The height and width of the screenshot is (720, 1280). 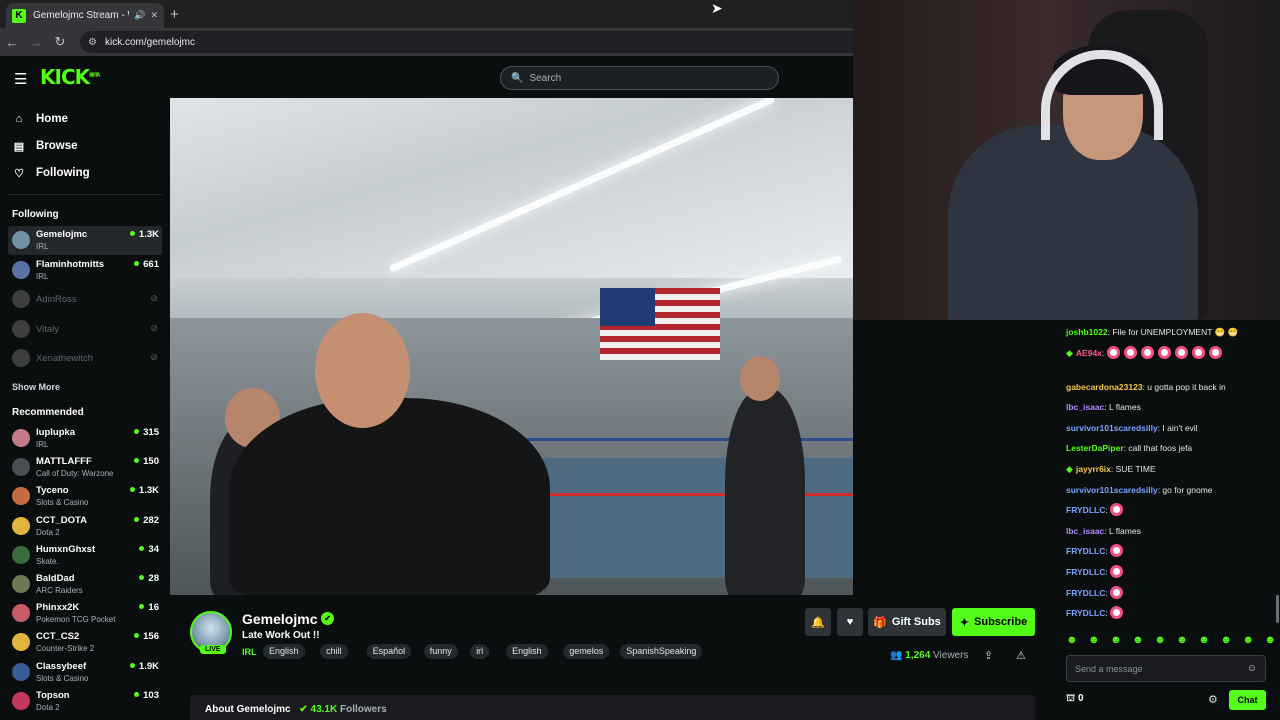 I want to click on close-icon: ✕, so click(x=154, y=15).